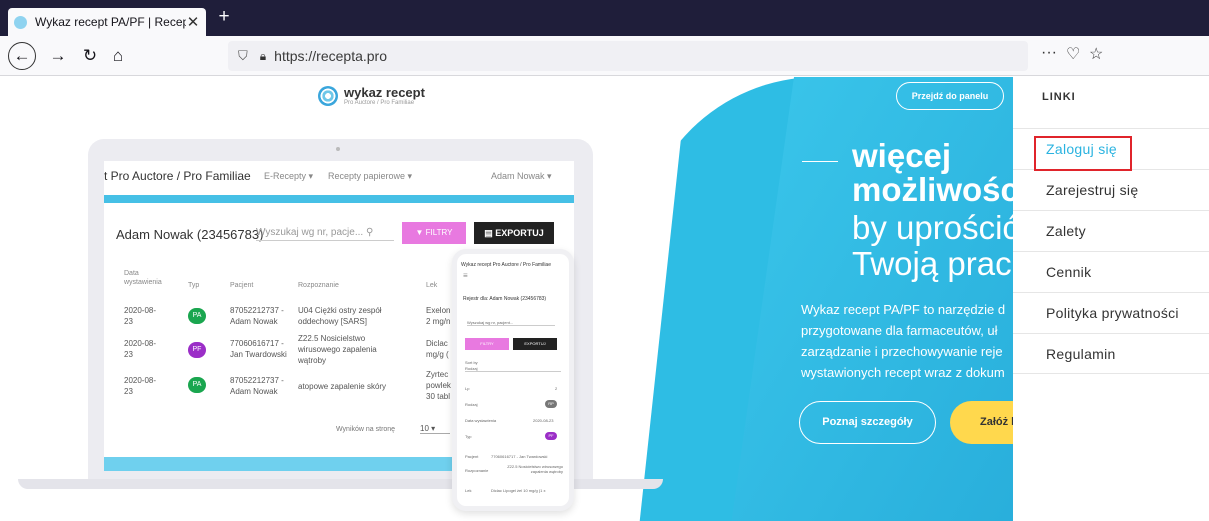 The image size is (1209, 521). I want to click on phone-sort-label: Sort by, so click(471, 362).